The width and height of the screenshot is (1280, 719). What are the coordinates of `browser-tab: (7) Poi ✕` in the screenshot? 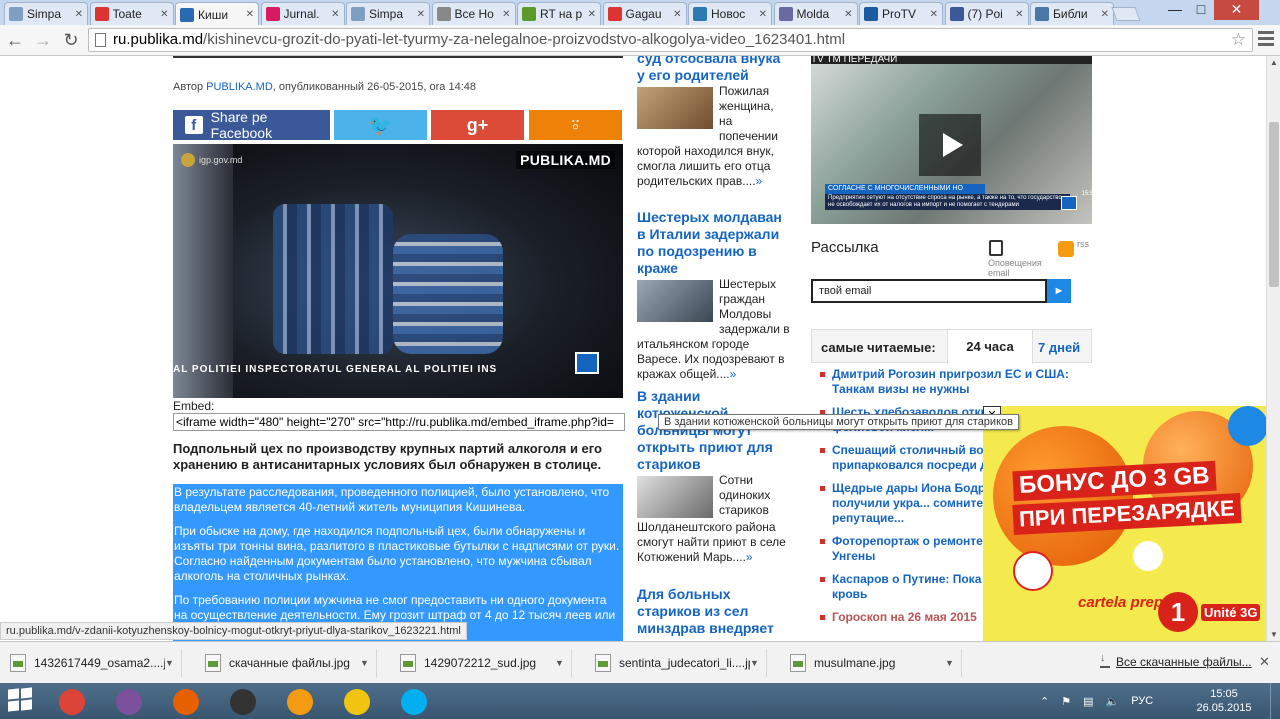 It's located at (986, 13).